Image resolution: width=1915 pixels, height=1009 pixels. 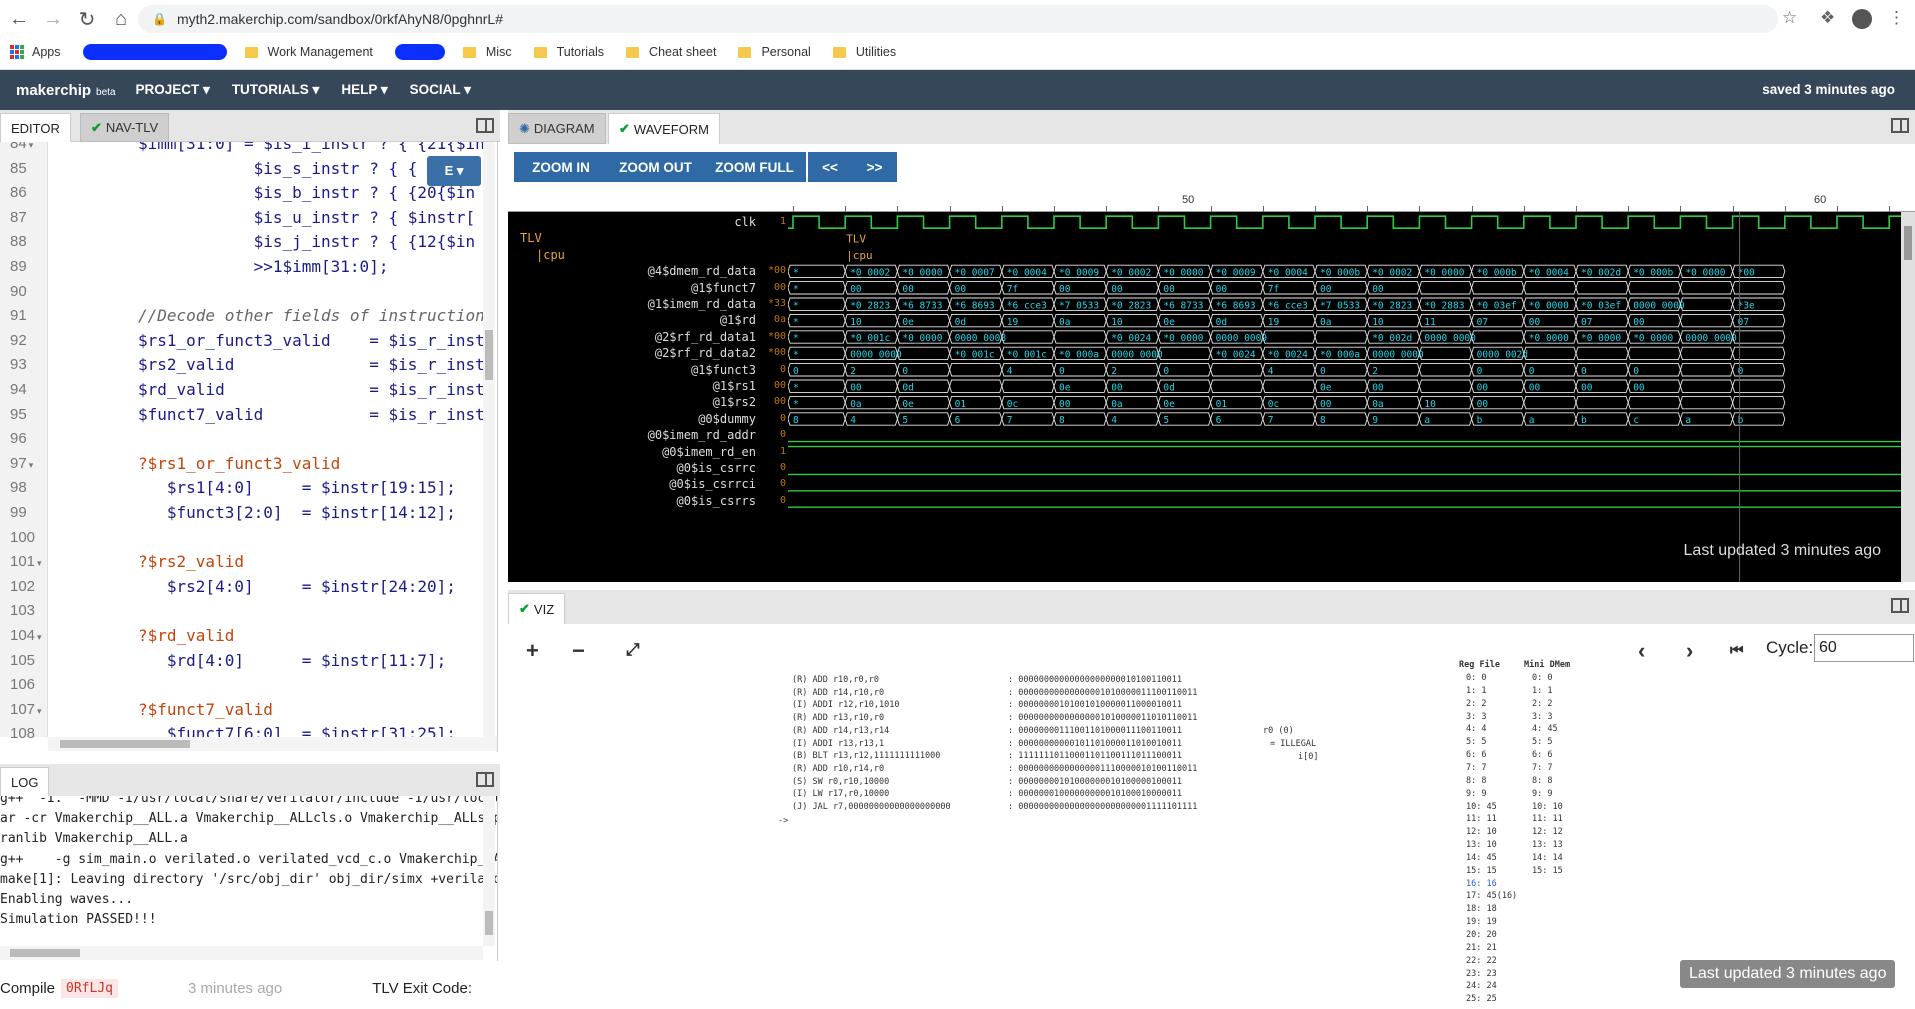 What do you see at coordinates (1502, 355) in the screenshot?
I see `bus-value: 0000_002d` at bounding box center [1502, 355].